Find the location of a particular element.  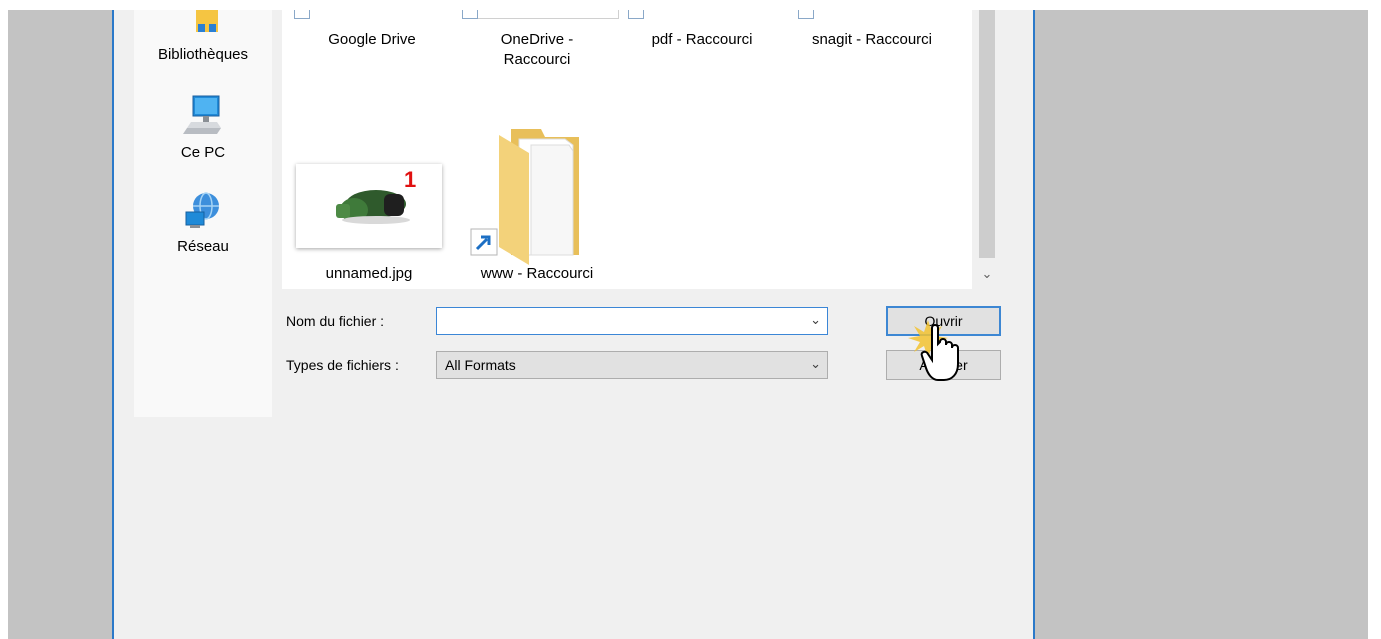

filename-label: Nom du fichier : is located at coordinates (335, 321).